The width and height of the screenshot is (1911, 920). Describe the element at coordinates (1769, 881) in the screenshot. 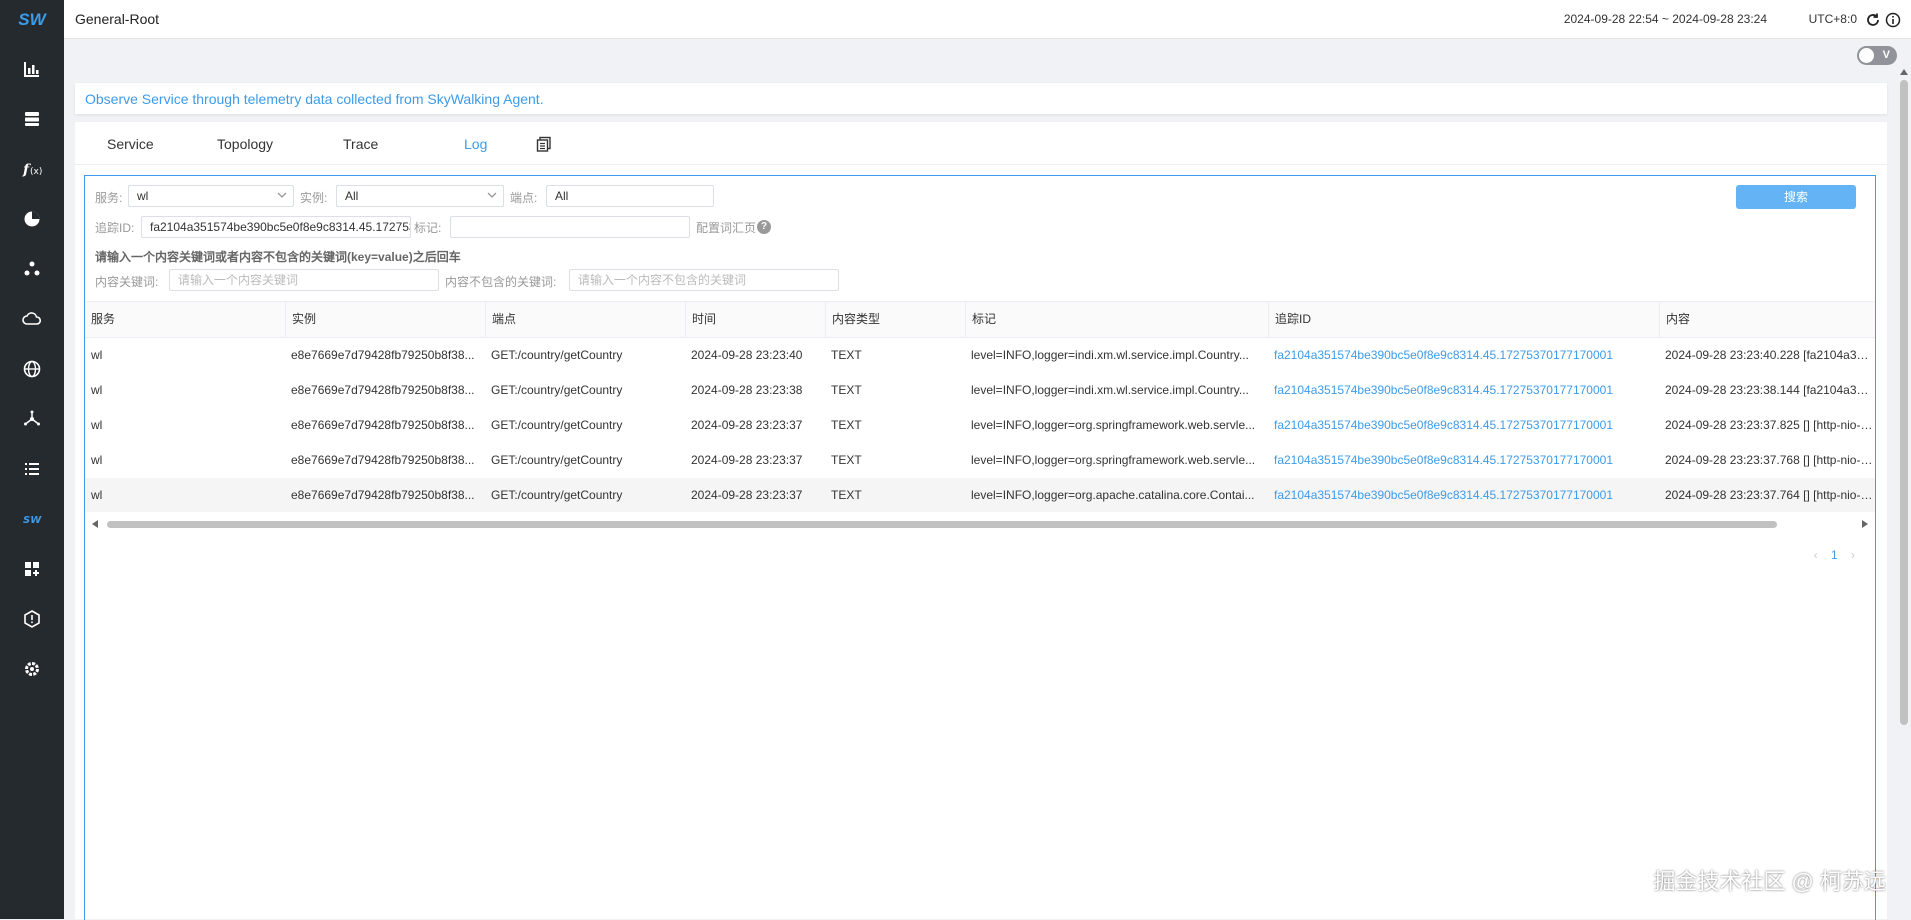

I see `watermark: 掘金技术社区 @ 柯苏远` at that location.